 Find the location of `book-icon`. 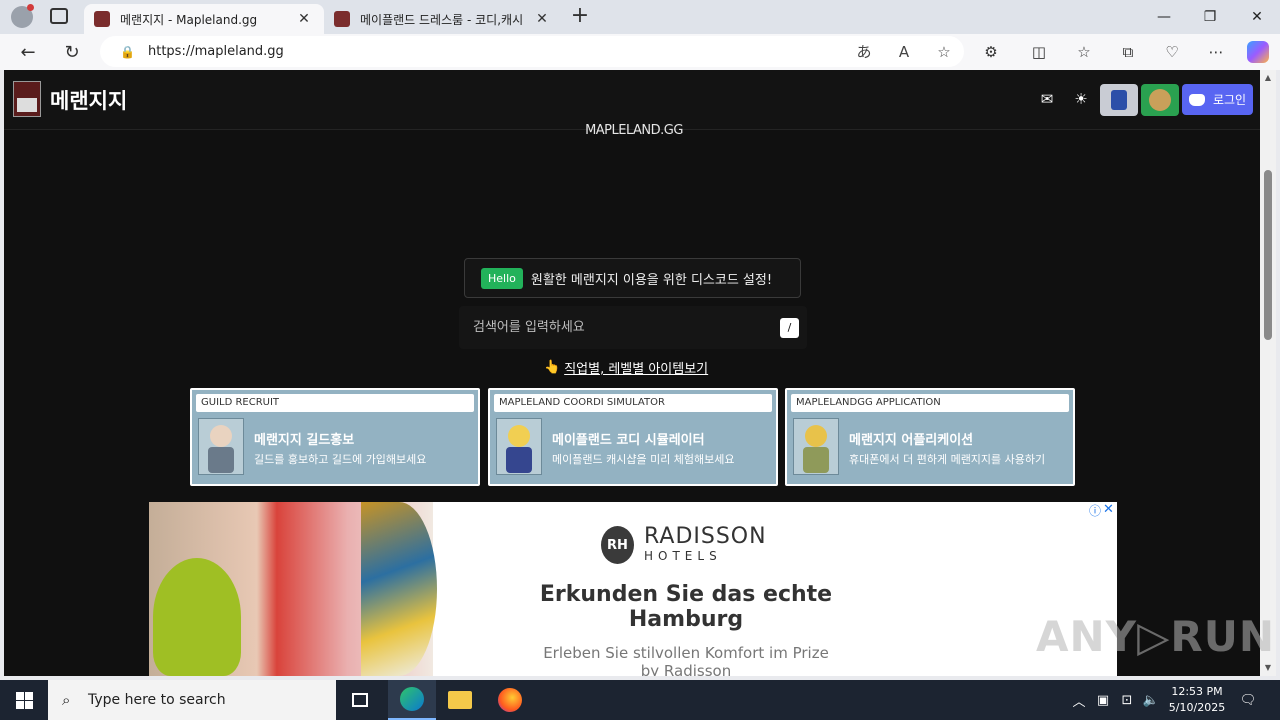

book-icon is located at coordinates (1119, 100).